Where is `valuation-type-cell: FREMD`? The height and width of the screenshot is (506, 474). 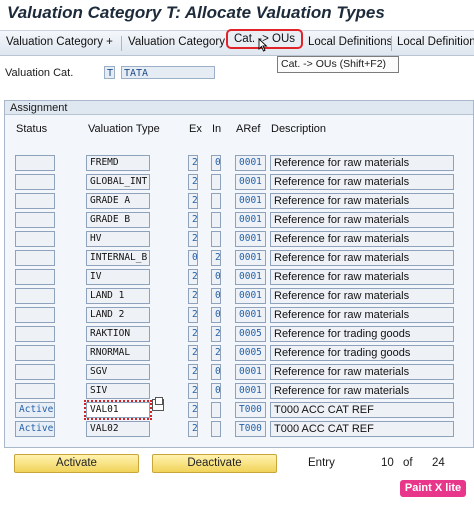 valuation-type-cell: FREMD is located at coordinates (118, 163).